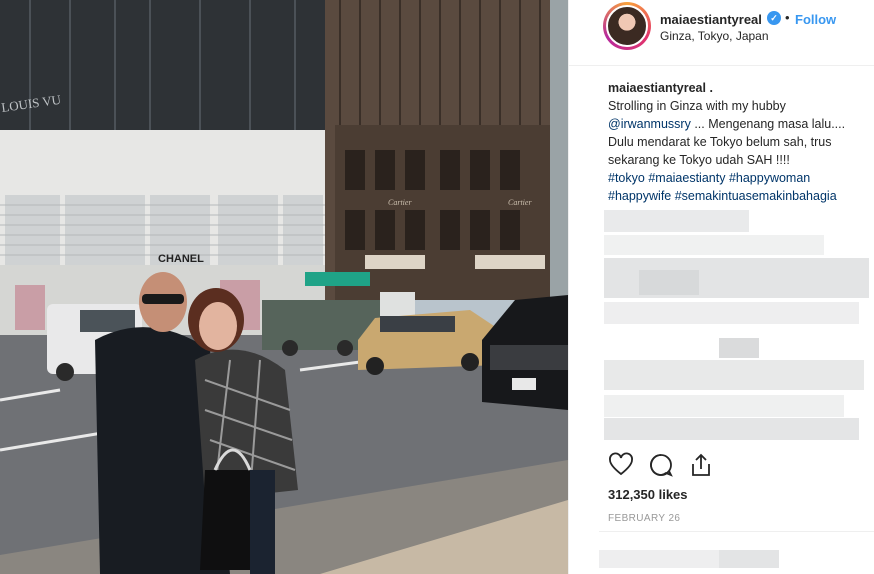  Describe the element at coordinates (621, 465) in the screenshot. I see `heart-icon` at that location.